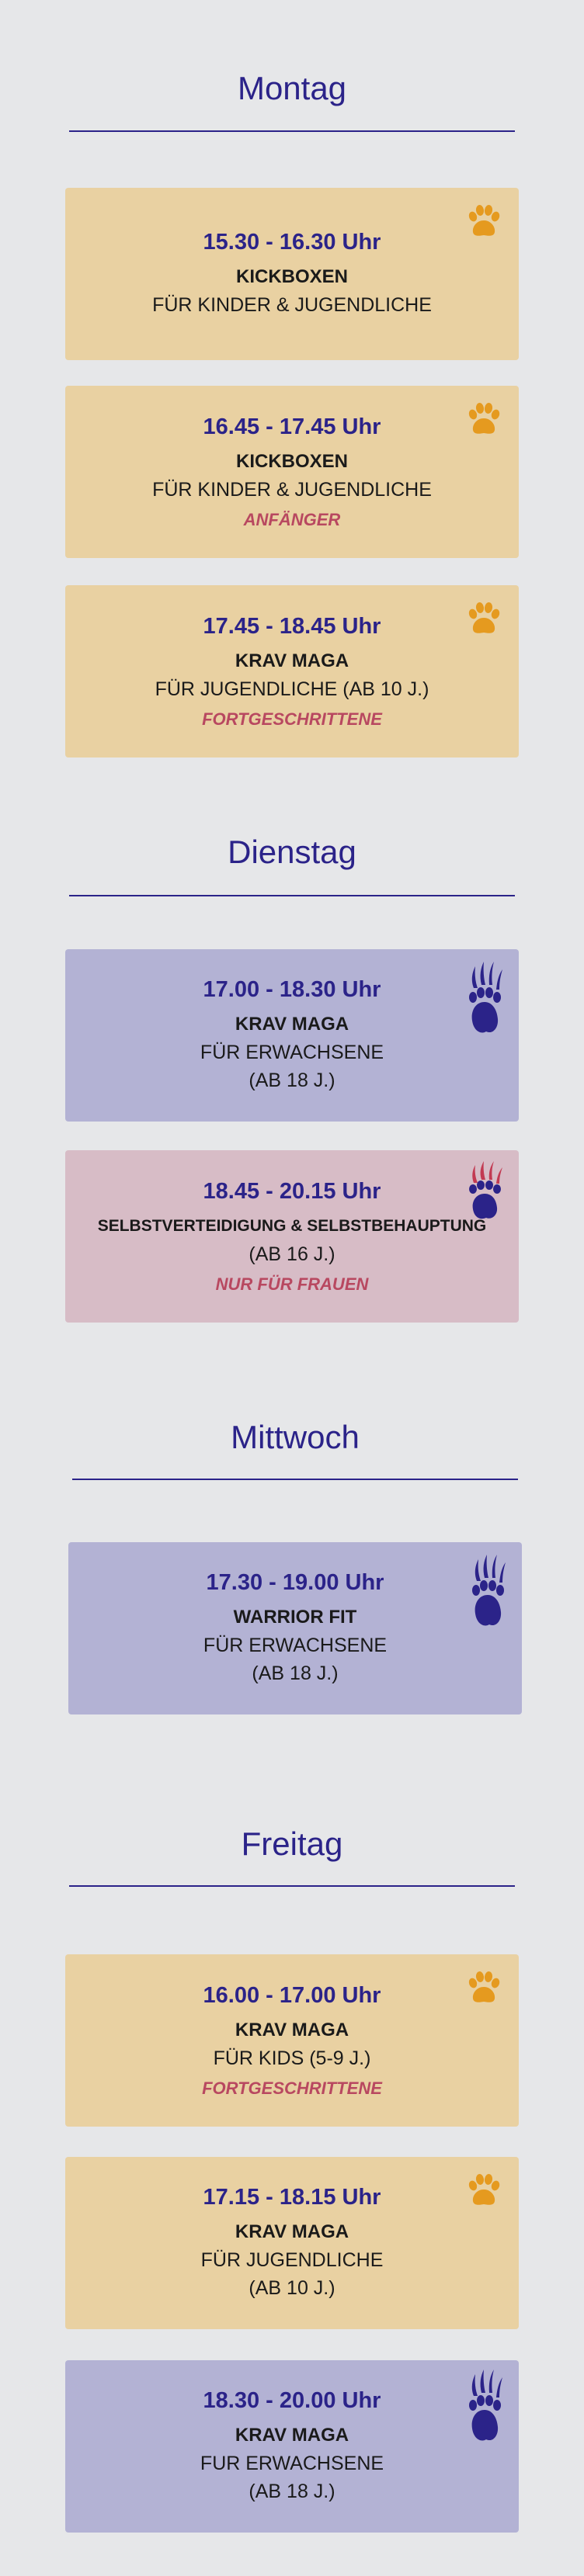  What do you see at coordinates (292, 689) in the screenshot?
I see `class-audience: FÜR JUGENDLICHE (AB 10 J.)` at bounding box center [292, 689].